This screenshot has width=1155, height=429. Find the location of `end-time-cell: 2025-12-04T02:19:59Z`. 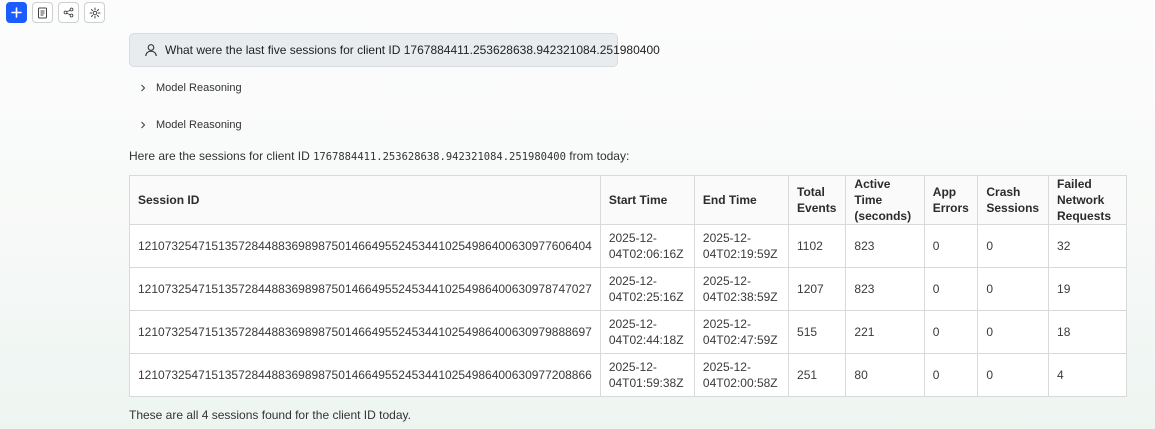

end-time-cell: 2025-12-04T02:19:59Z is located at coordinates (741, 246).